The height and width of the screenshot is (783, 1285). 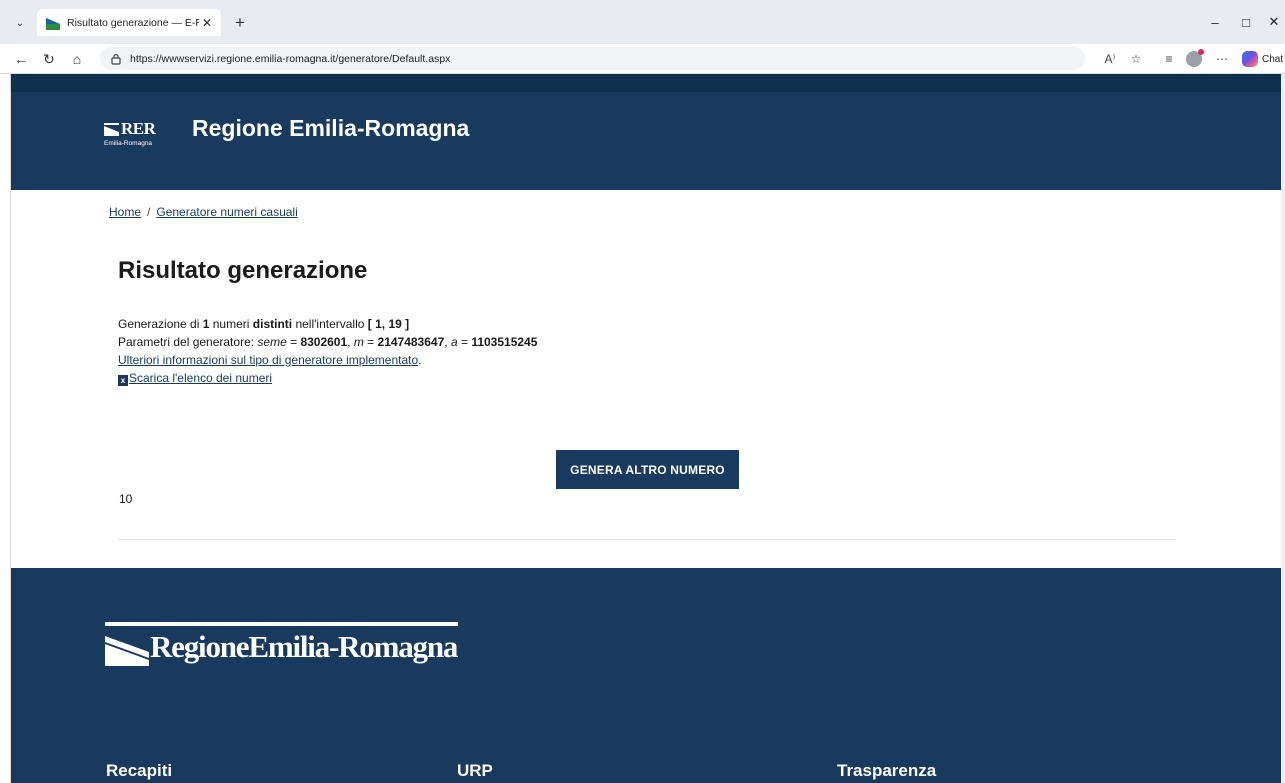 What do you see at coordinates (188, 342) in the screenshot?
I see `params-label: Parametri del generatore:` at bounding box center [188, 342].